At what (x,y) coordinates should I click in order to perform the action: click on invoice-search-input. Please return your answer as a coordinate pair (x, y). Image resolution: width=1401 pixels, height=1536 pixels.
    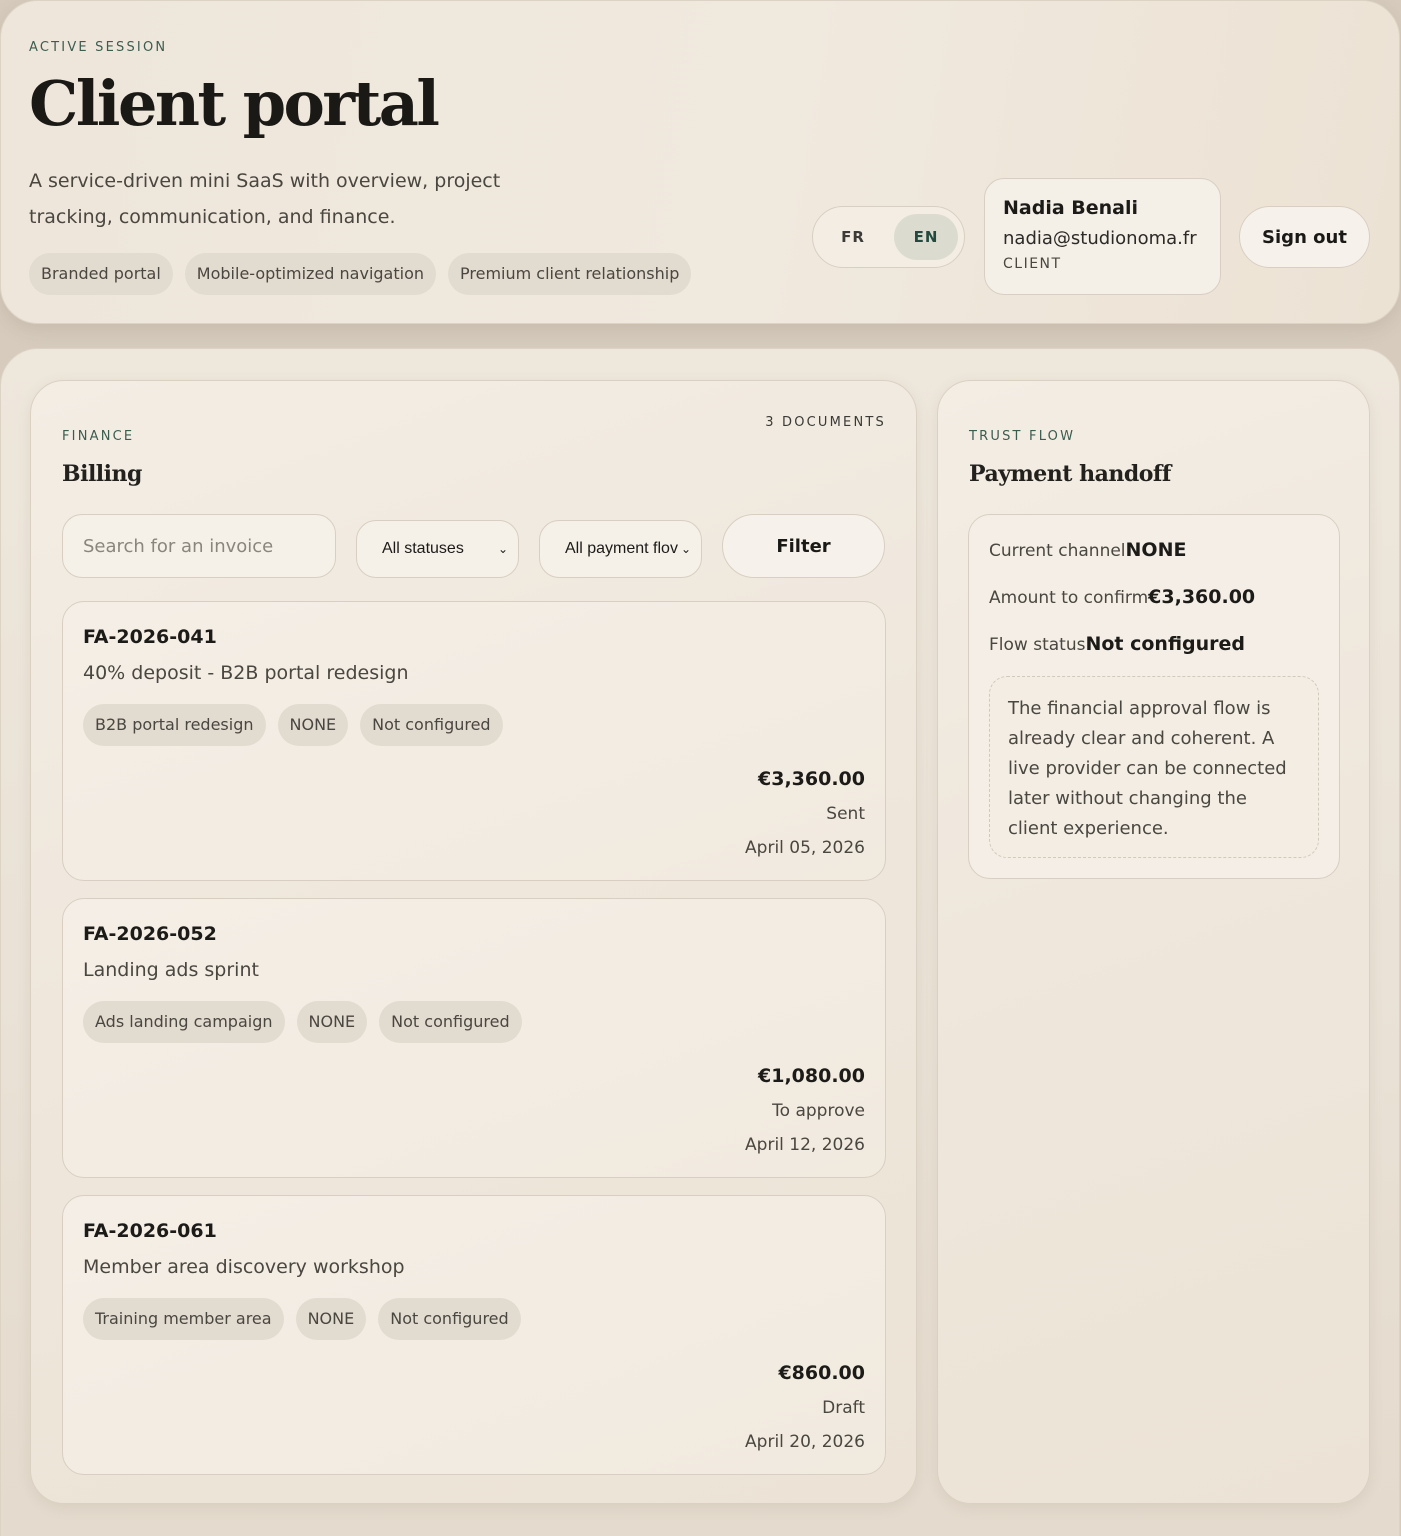
    Looking at the image, I should click on (199, 546).